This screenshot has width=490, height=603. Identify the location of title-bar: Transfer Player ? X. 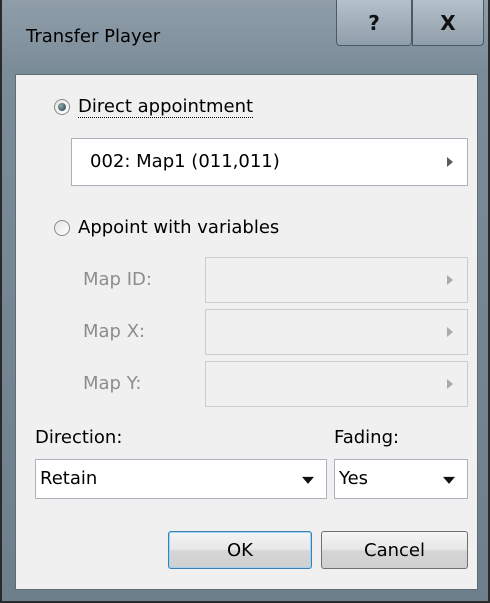
(245, 37).